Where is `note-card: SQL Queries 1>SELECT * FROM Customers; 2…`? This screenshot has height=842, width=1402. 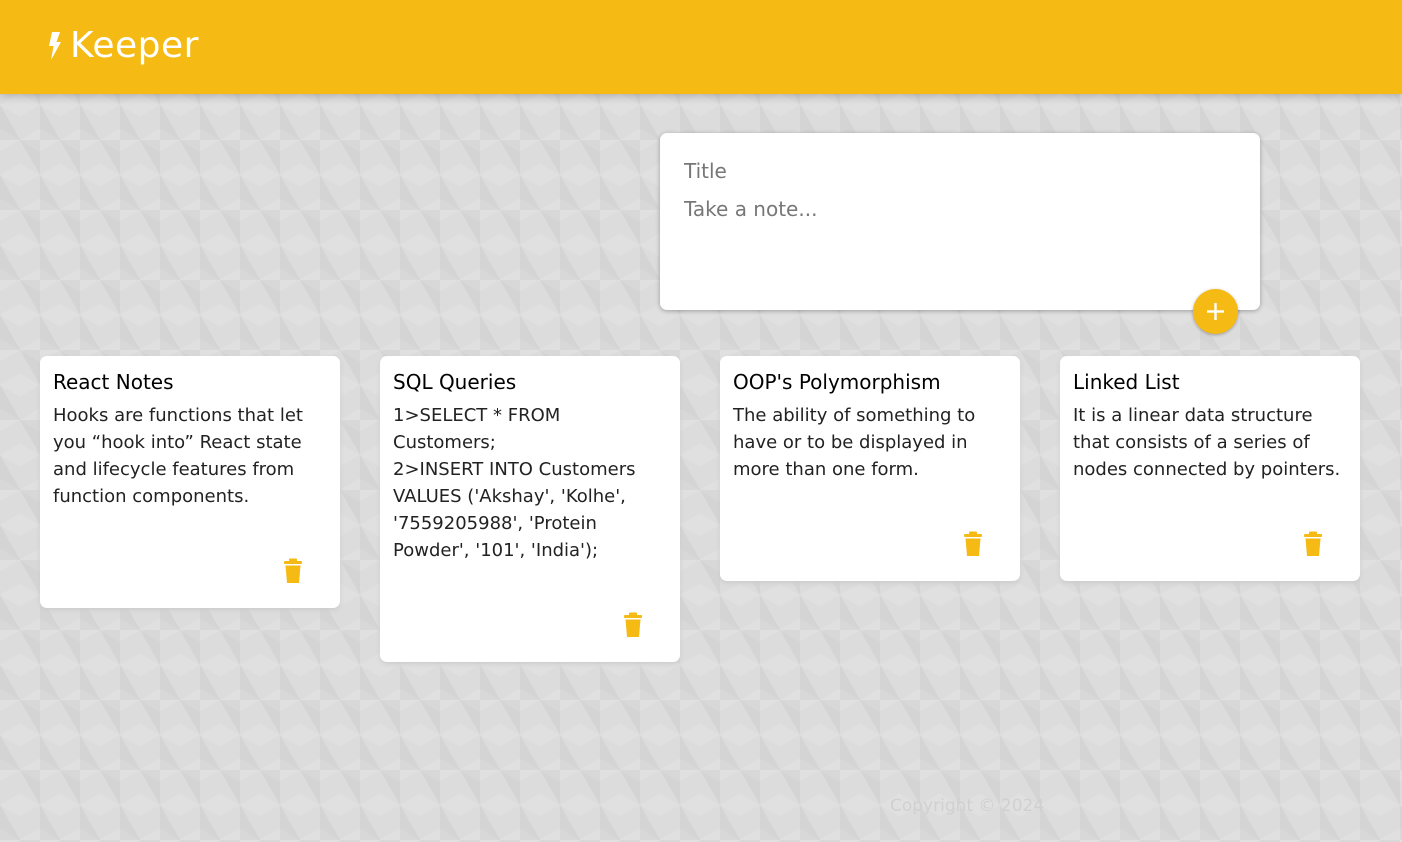 note-card: SQL Queries 1>SELECT * FROM Customers; 2… is located at coordinates (530, 509).